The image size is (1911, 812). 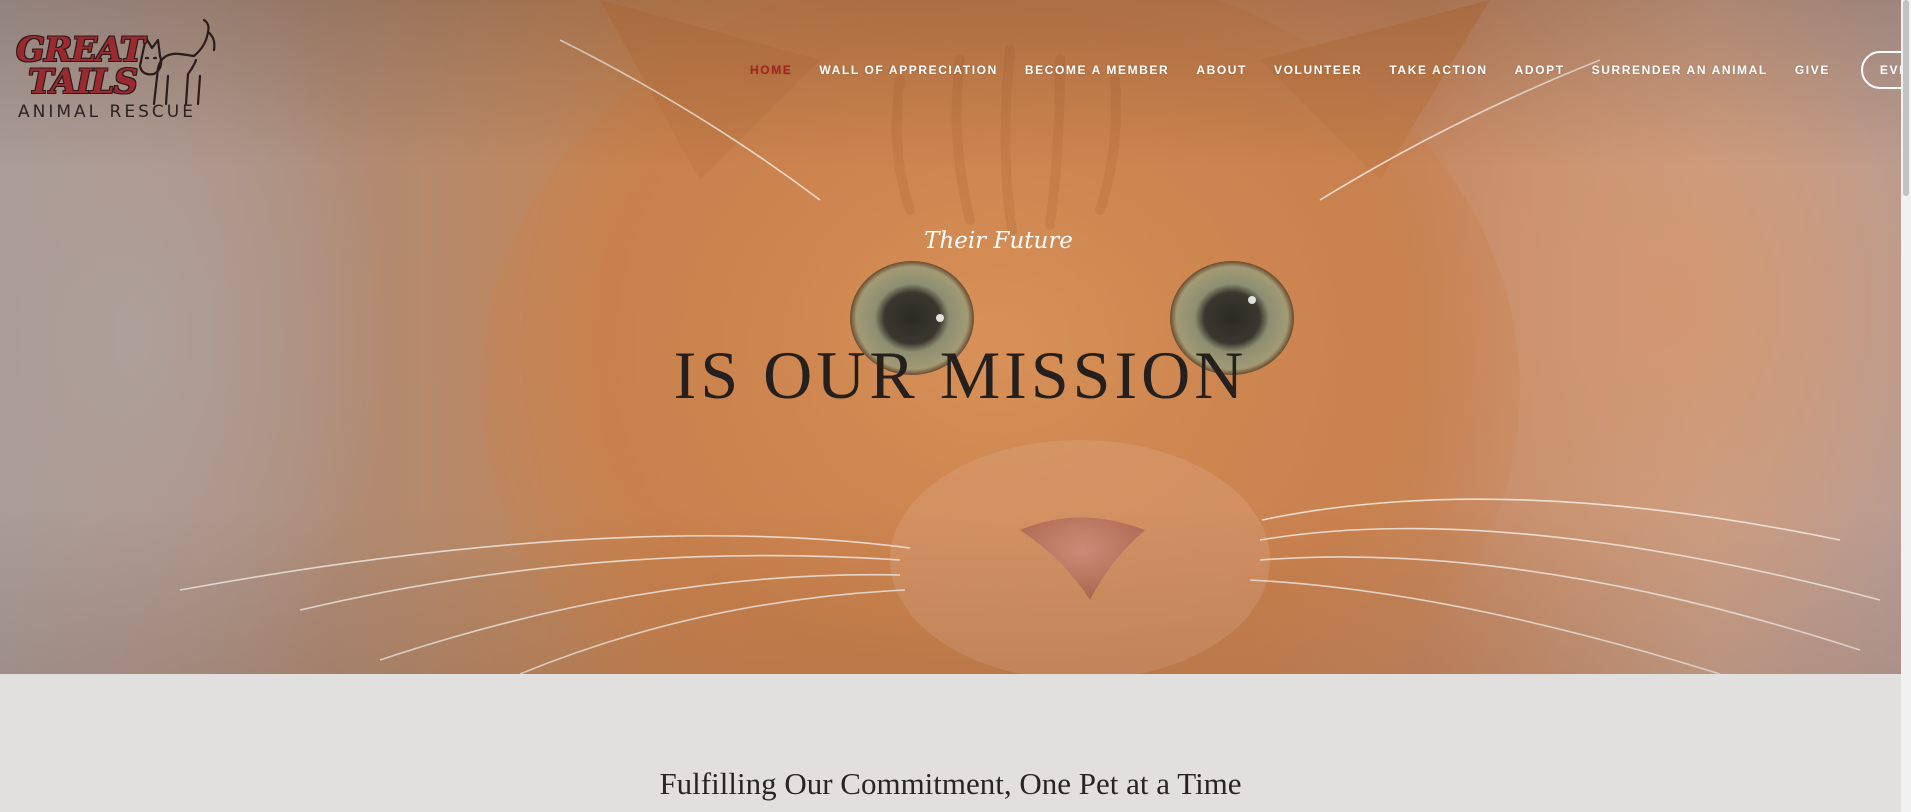 What do you see at coordinates (1906, 98) in the screenshot?
I see `scrollbar-thumb` at bounding box center [1906, 98].